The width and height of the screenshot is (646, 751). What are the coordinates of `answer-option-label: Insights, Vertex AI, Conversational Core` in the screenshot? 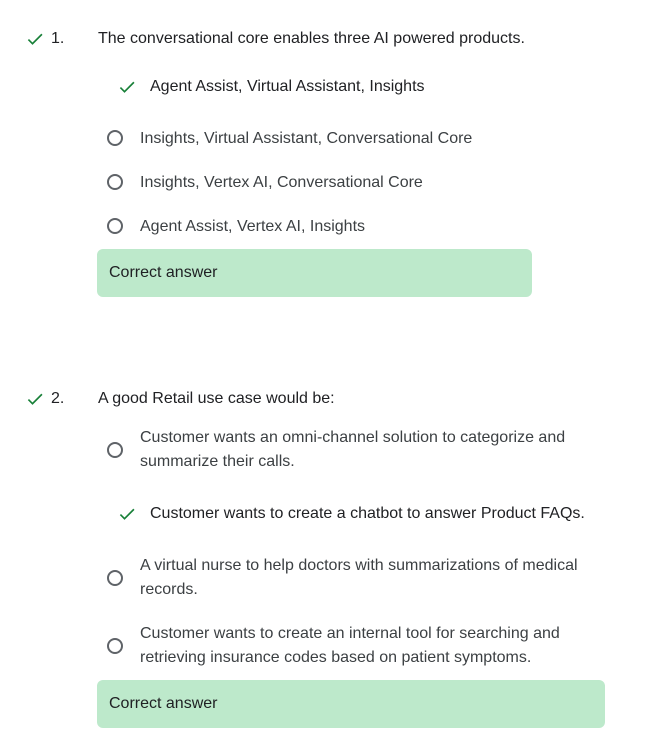 It's located at (281, 182).